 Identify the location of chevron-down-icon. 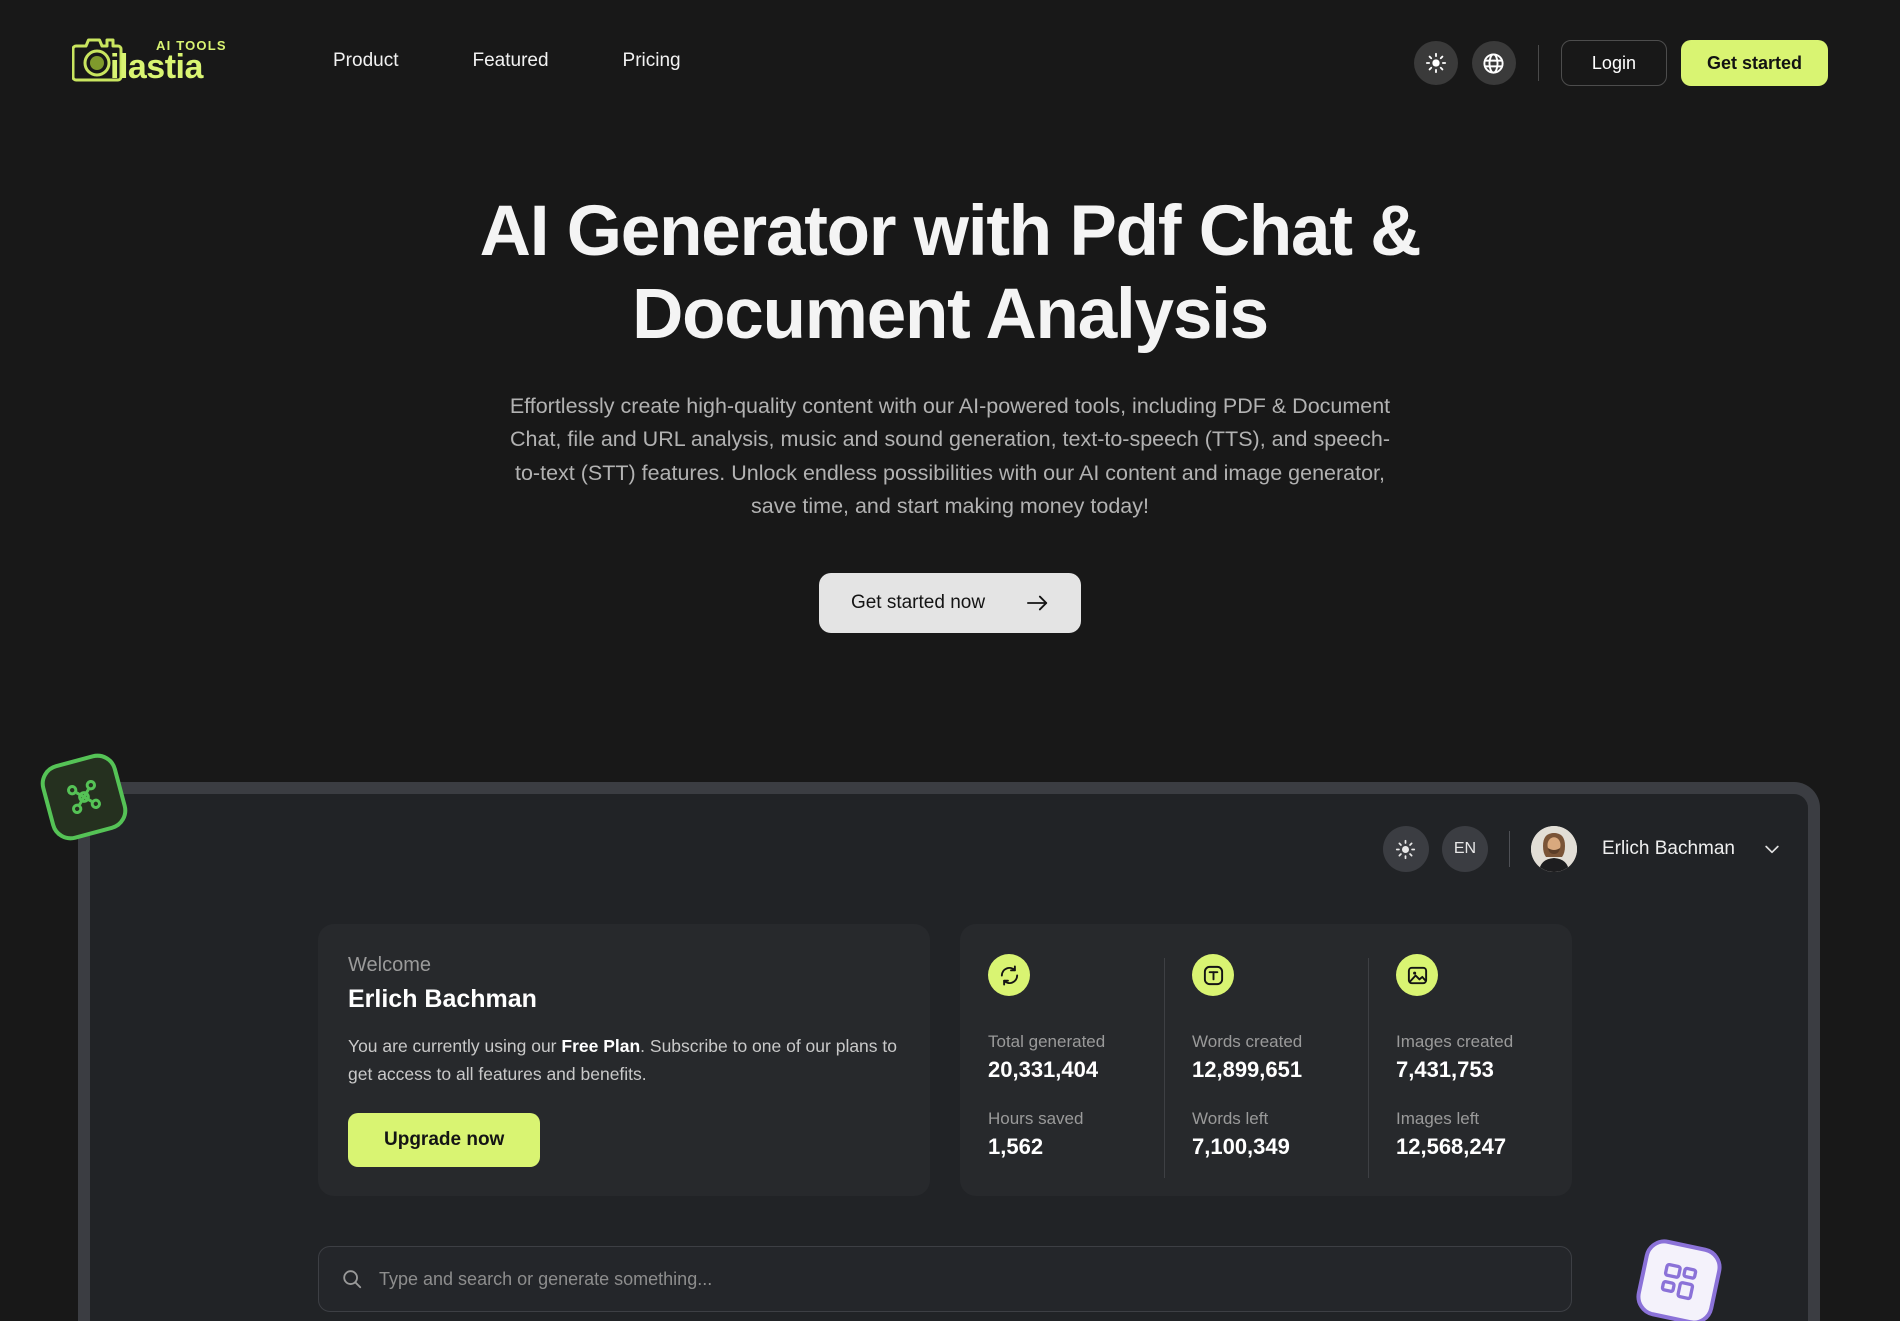
(1772, 849).